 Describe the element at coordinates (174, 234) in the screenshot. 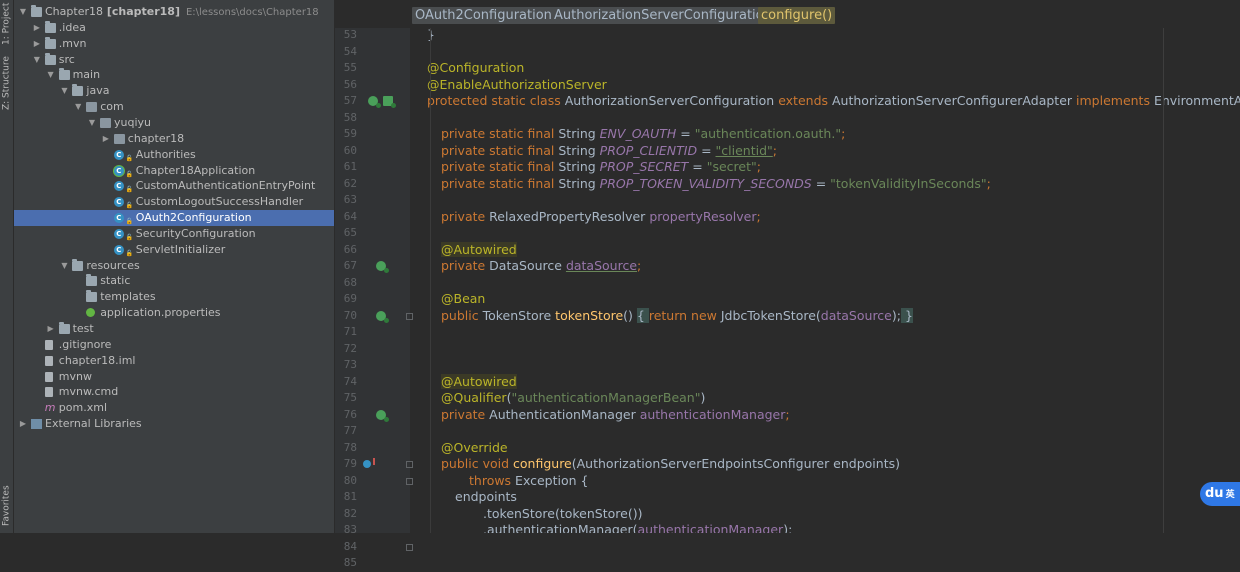

I see `tree-item: C 🔓 SecurityConfiguration` at that location.